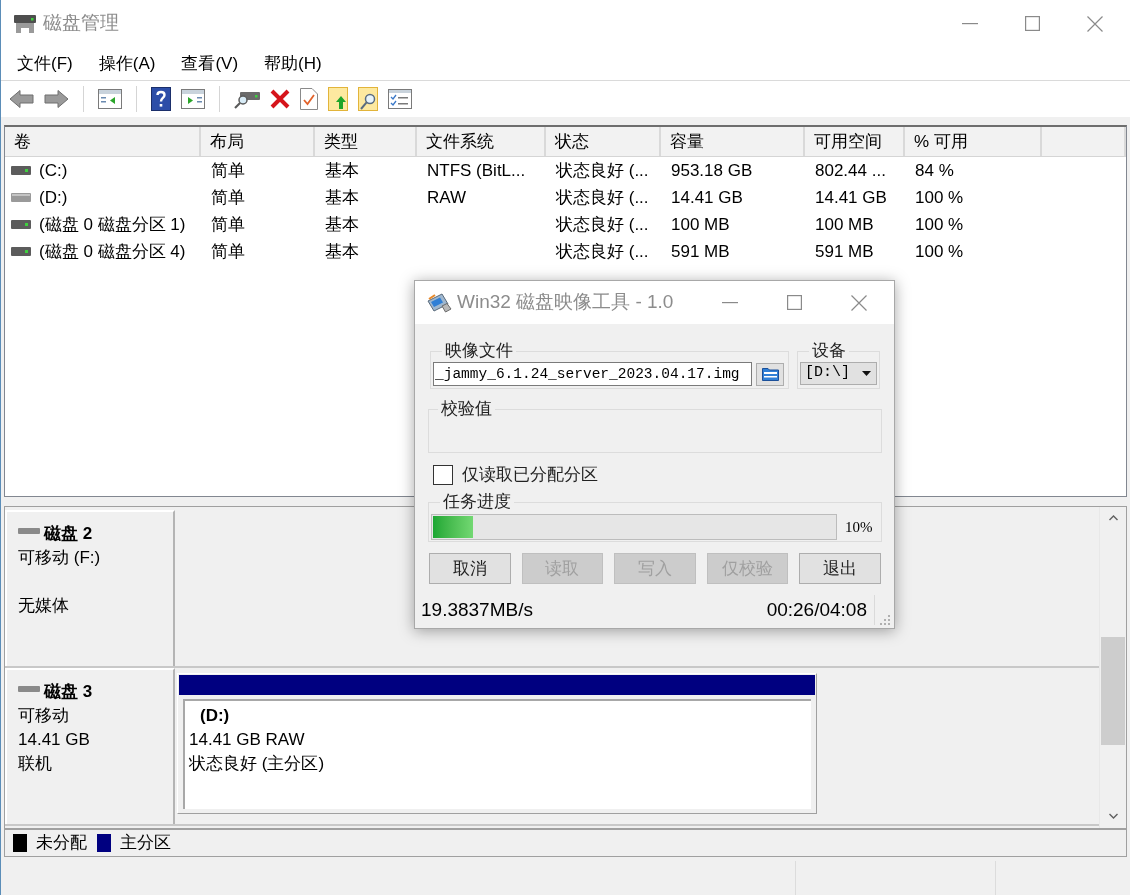 The width and height of the screenshot is (1130, 895). I want to click on dialog-button: 退出, so click(840, 568).